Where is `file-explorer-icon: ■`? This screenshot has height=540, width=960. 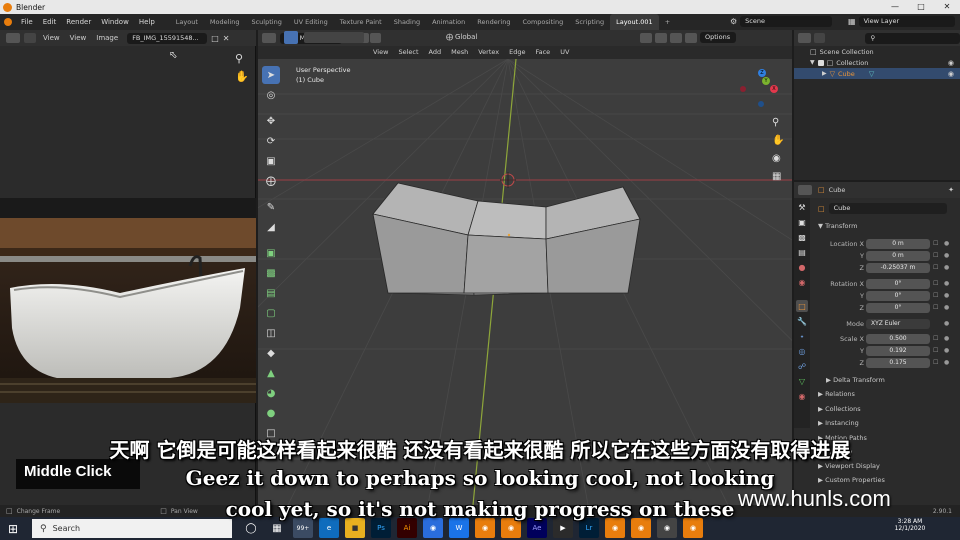 file-explorer-icon: ■ is located at coordinates (355, 528).